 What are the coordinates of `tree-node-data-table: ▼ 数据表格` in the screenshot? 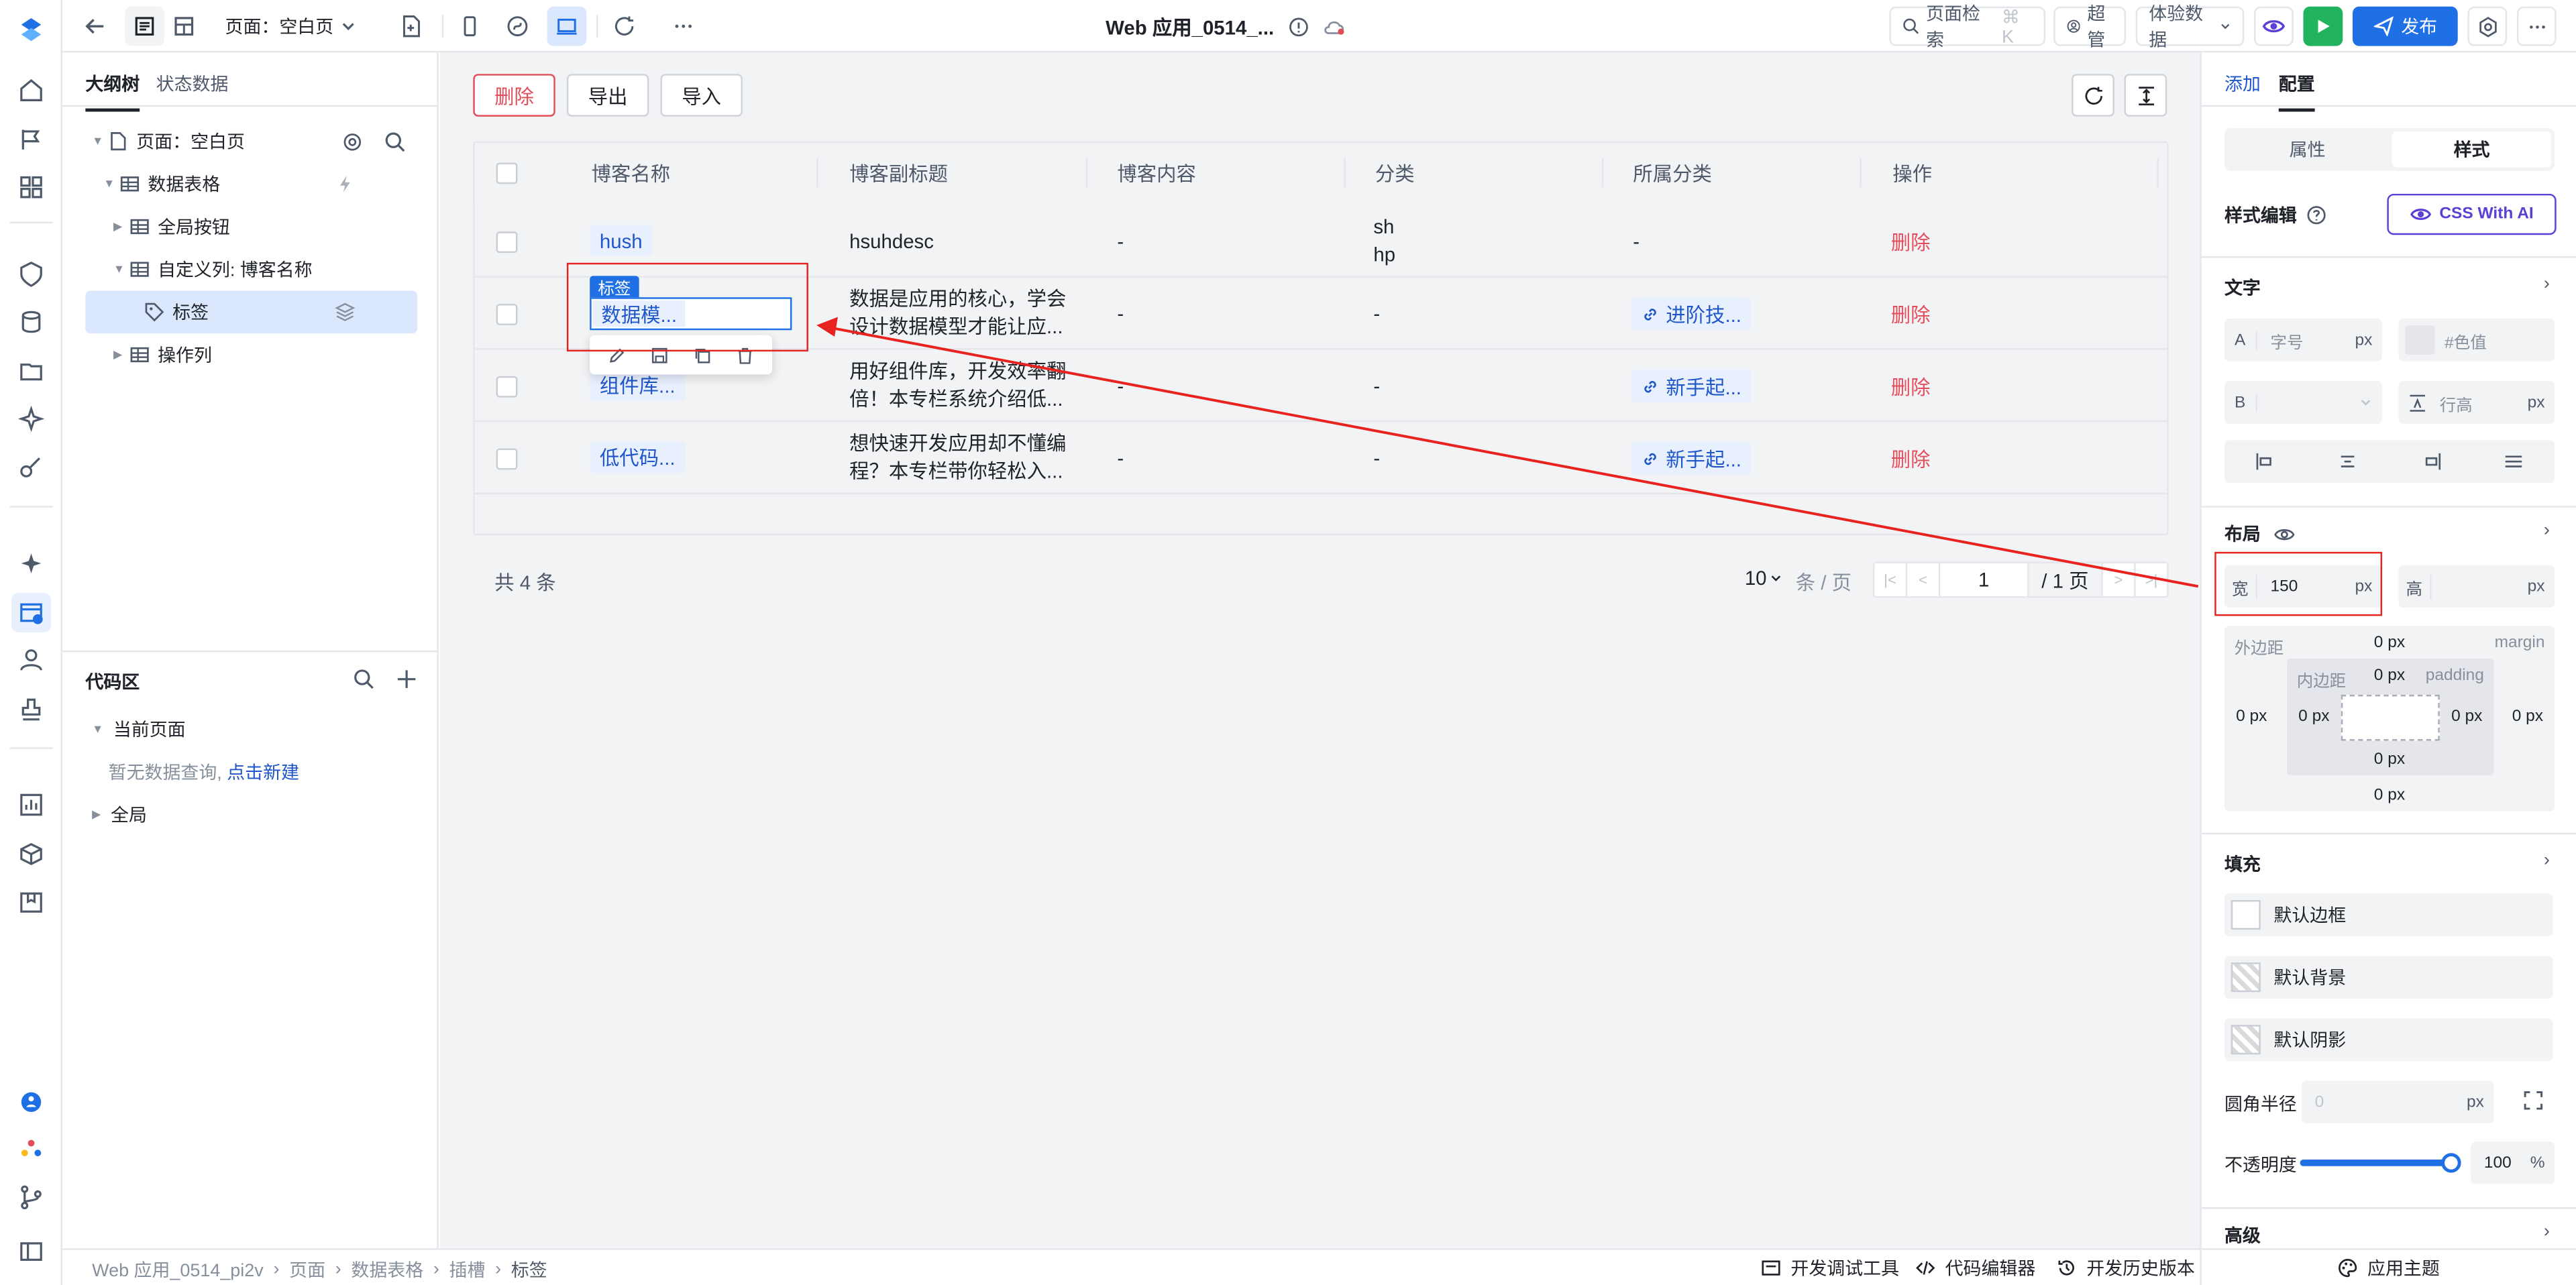 It's located at (251, 183).